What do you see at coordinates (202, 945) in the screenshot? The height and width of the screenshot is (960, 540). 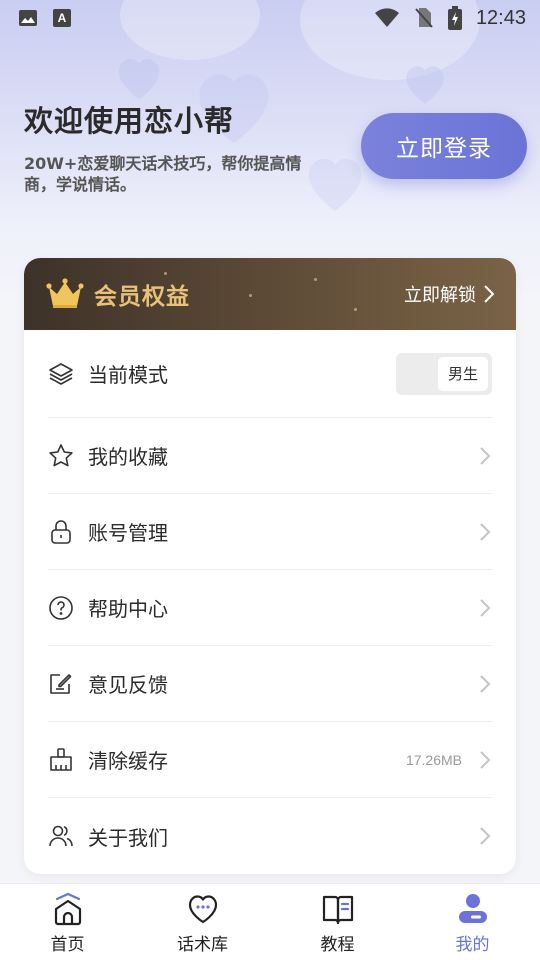 I see `tab-label: 话术库` at bounding box center [202, 945].